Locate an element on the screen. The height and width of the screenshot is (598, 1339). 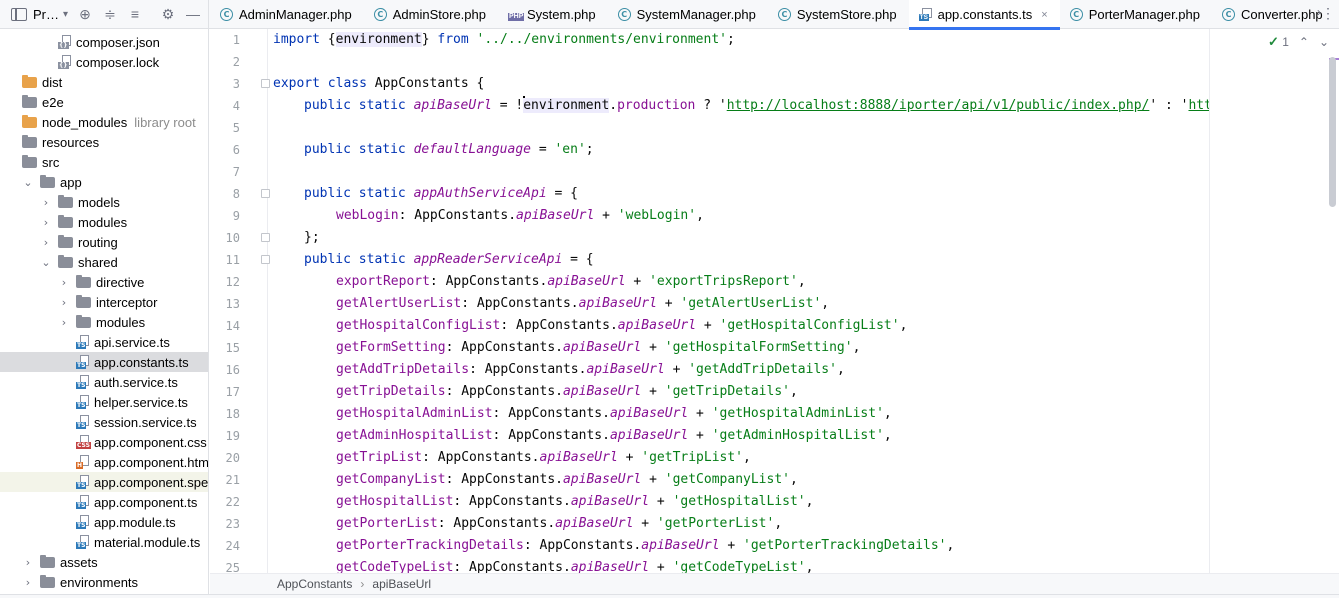
tree-item: {} composer.json is located at coordinates (104, 42).